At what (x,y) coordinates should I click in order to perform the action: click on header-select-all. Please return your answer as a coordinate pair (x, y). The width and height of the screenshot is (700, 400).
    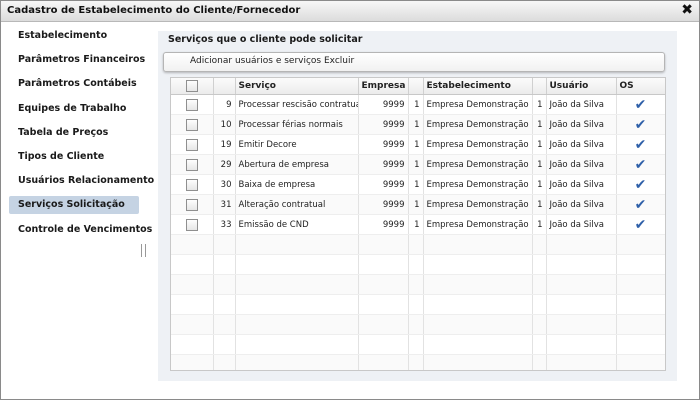
    Looking at the image, I should click on (192, 86).